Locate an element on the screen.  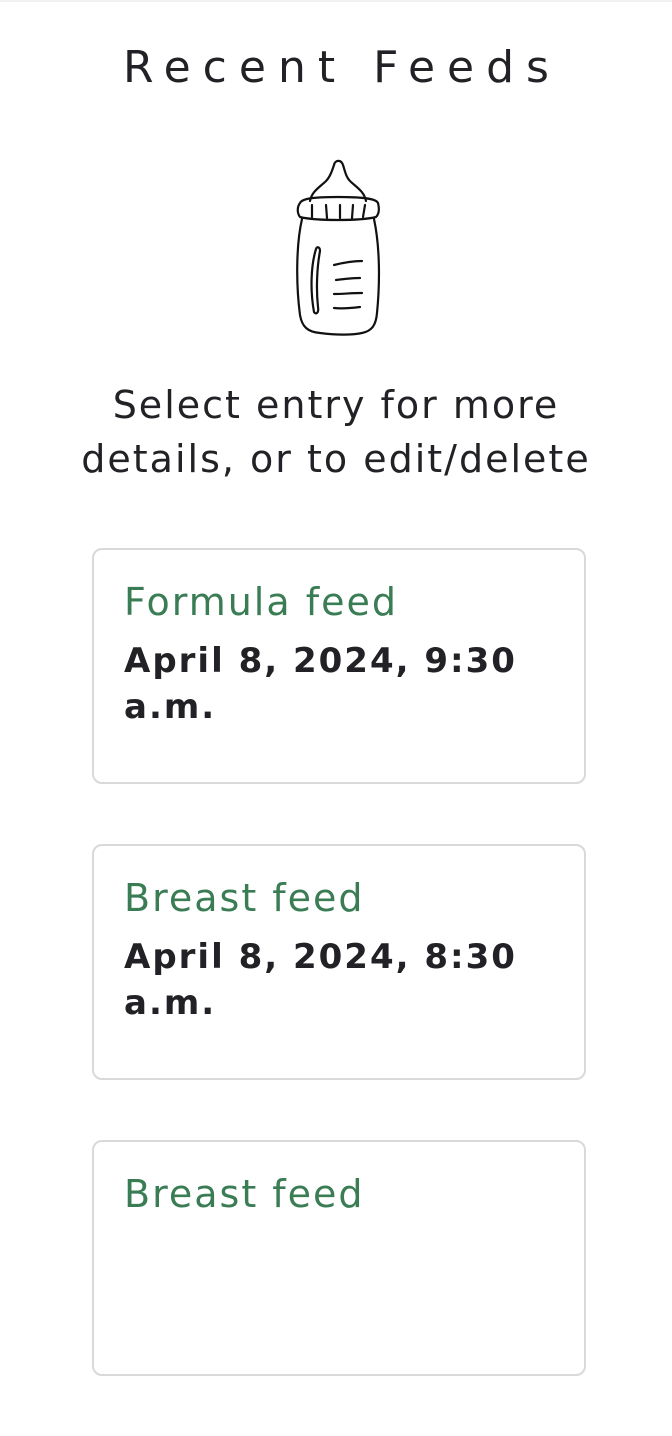
page-title: Recent Feeds is located at coordinates (342, 67).